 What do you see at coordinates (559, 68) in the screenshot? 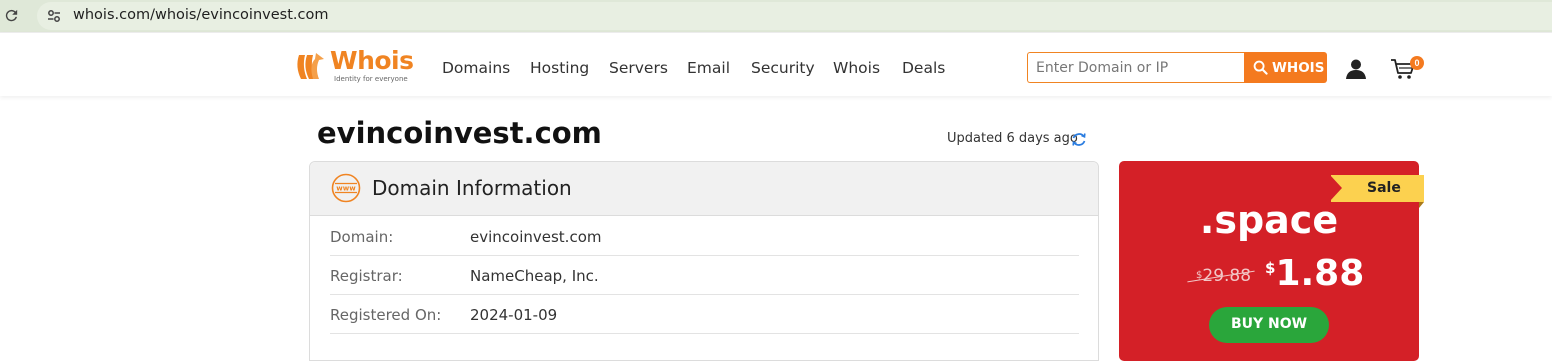
I see `nav-hosting: Hosting` at bounding box center [559, 68].